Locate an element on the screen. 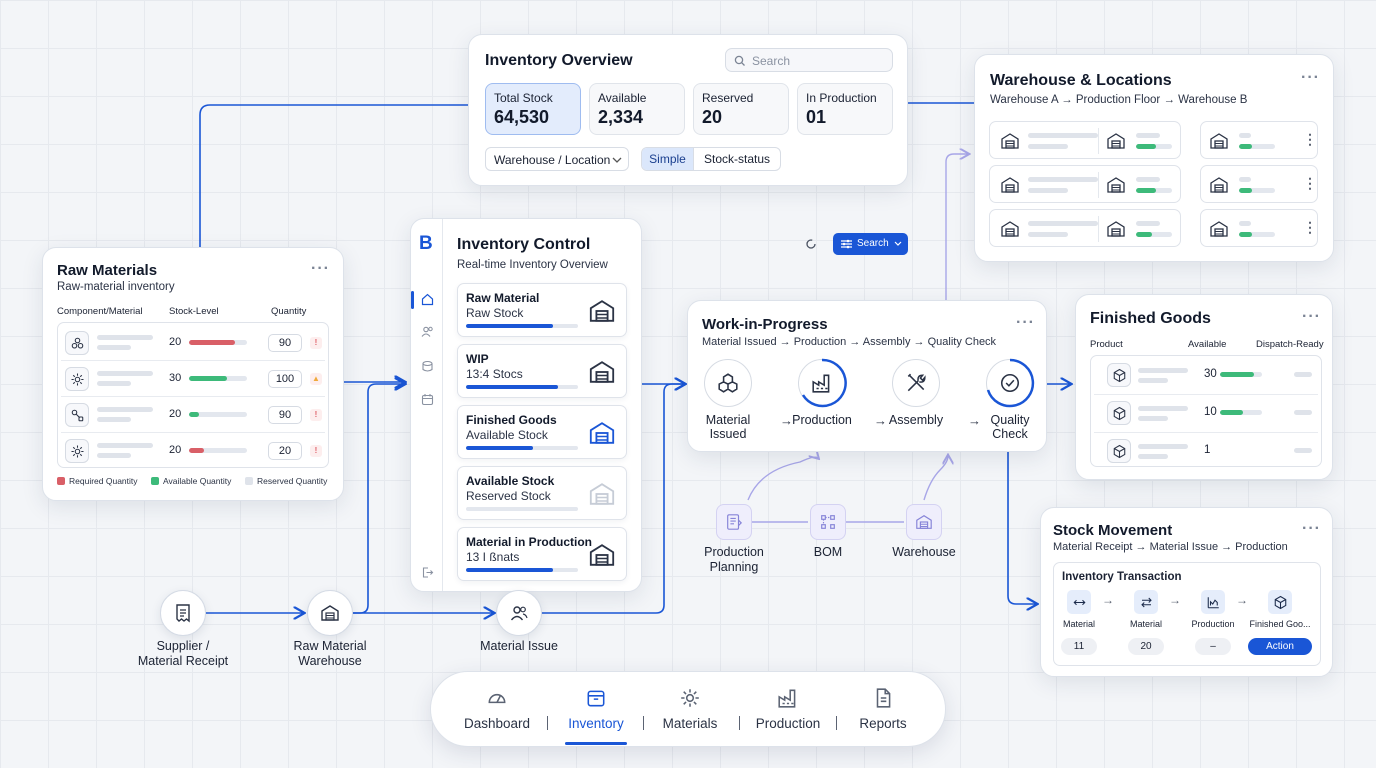  control-item: Material in Production 13 I ßnats is located at coordinates (542, 554).